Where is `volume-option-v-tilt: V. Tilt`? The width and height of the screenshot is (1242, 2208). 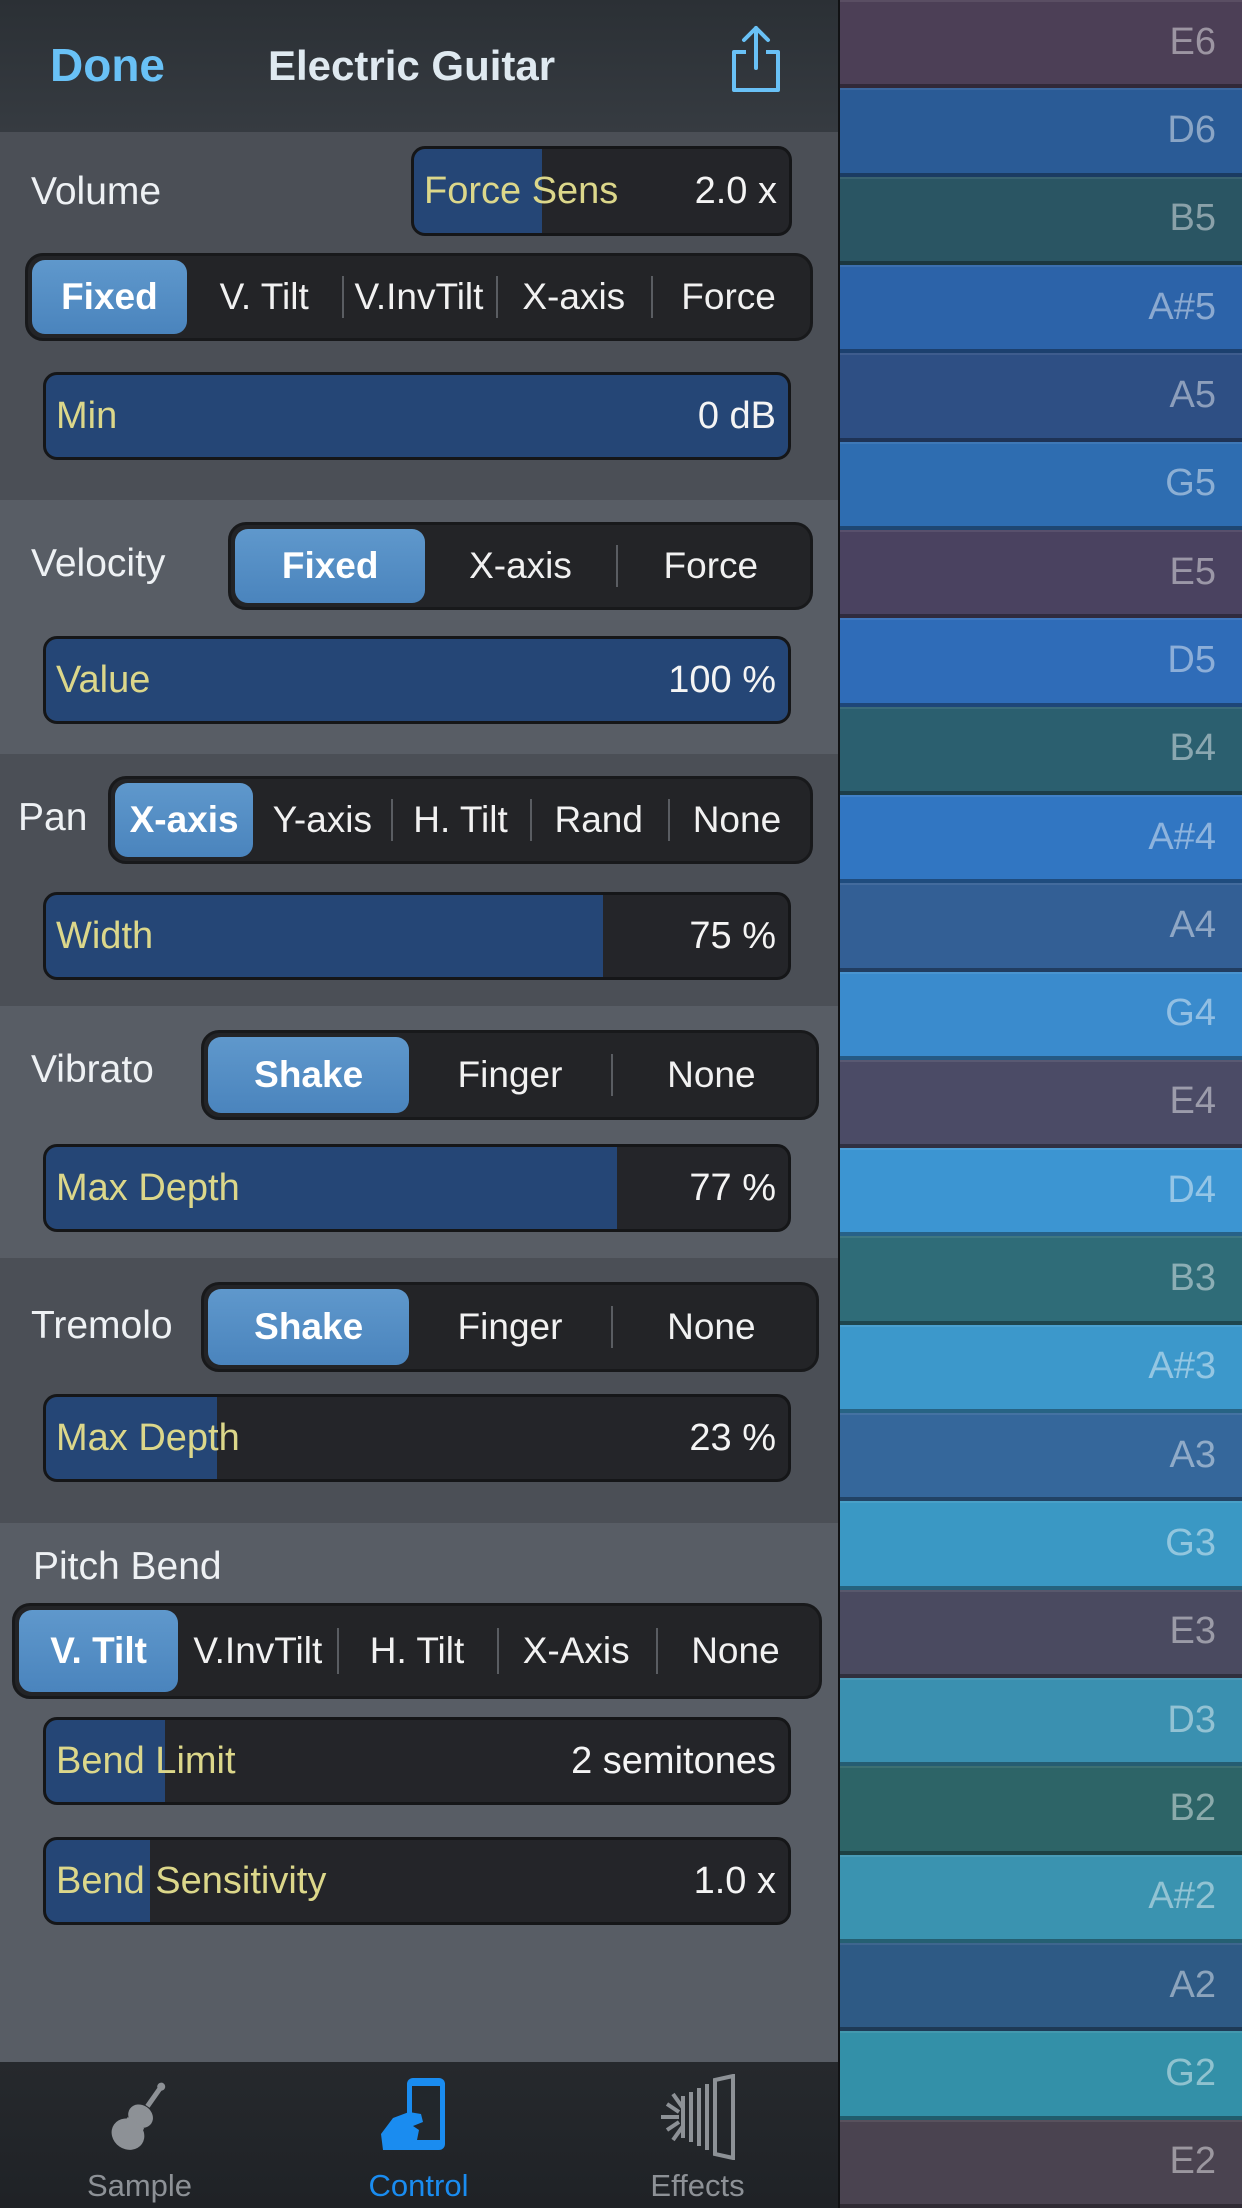
volume-option-v-tilt: V. Tilt is located at coordinates (264, 297).